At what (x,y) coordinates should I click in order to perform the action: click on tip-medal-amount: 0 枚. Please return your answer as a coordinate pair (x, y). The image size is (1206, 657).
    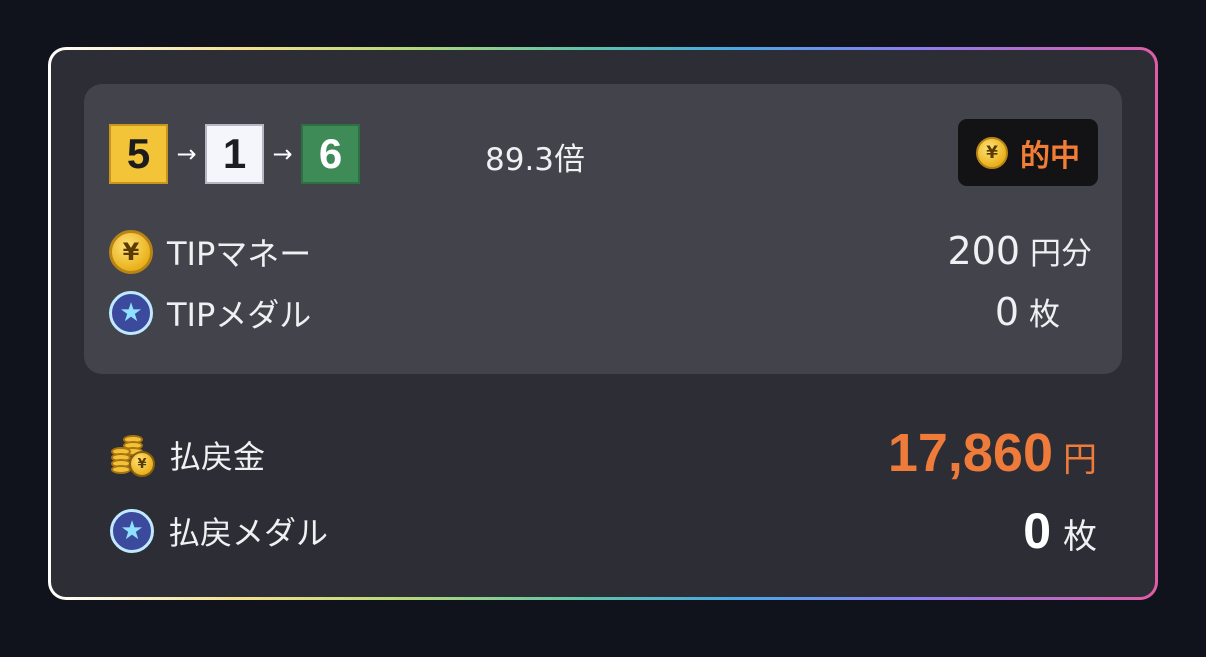
    Looking at the image, I should click on (1027, 311).